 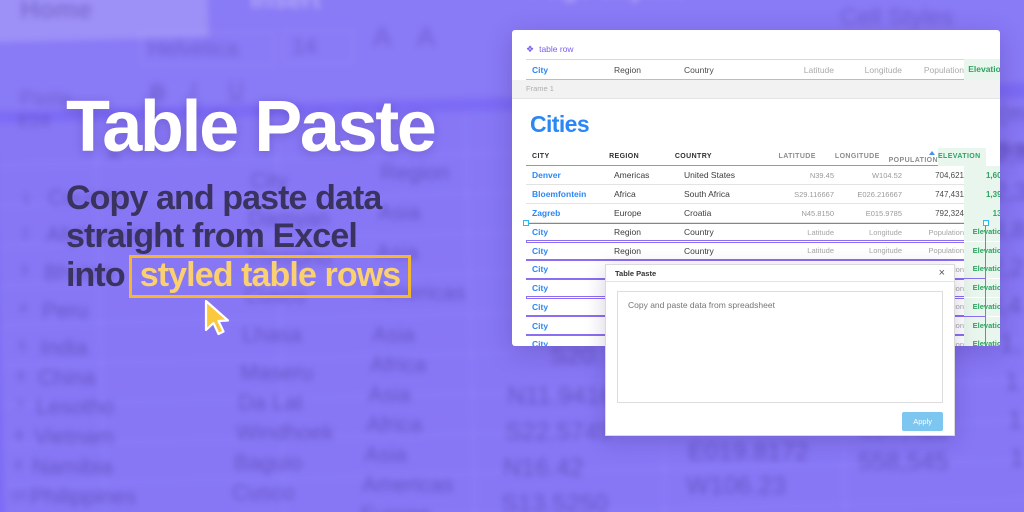 What do you see at coordinates (46, 99) in the screenshot?
I see `ribbon-paste-label: Paste` at bounding box center [46, 99].